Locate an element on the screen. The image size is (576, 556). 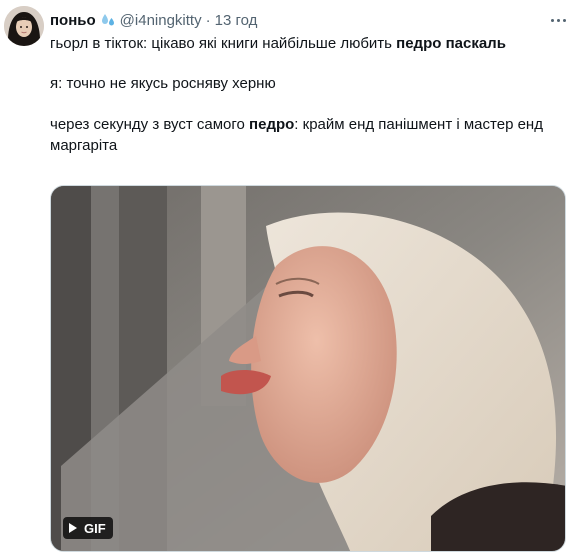
tweet-header: поньо @i4ningkitty · 13 год is located at coordinates (153, 20).